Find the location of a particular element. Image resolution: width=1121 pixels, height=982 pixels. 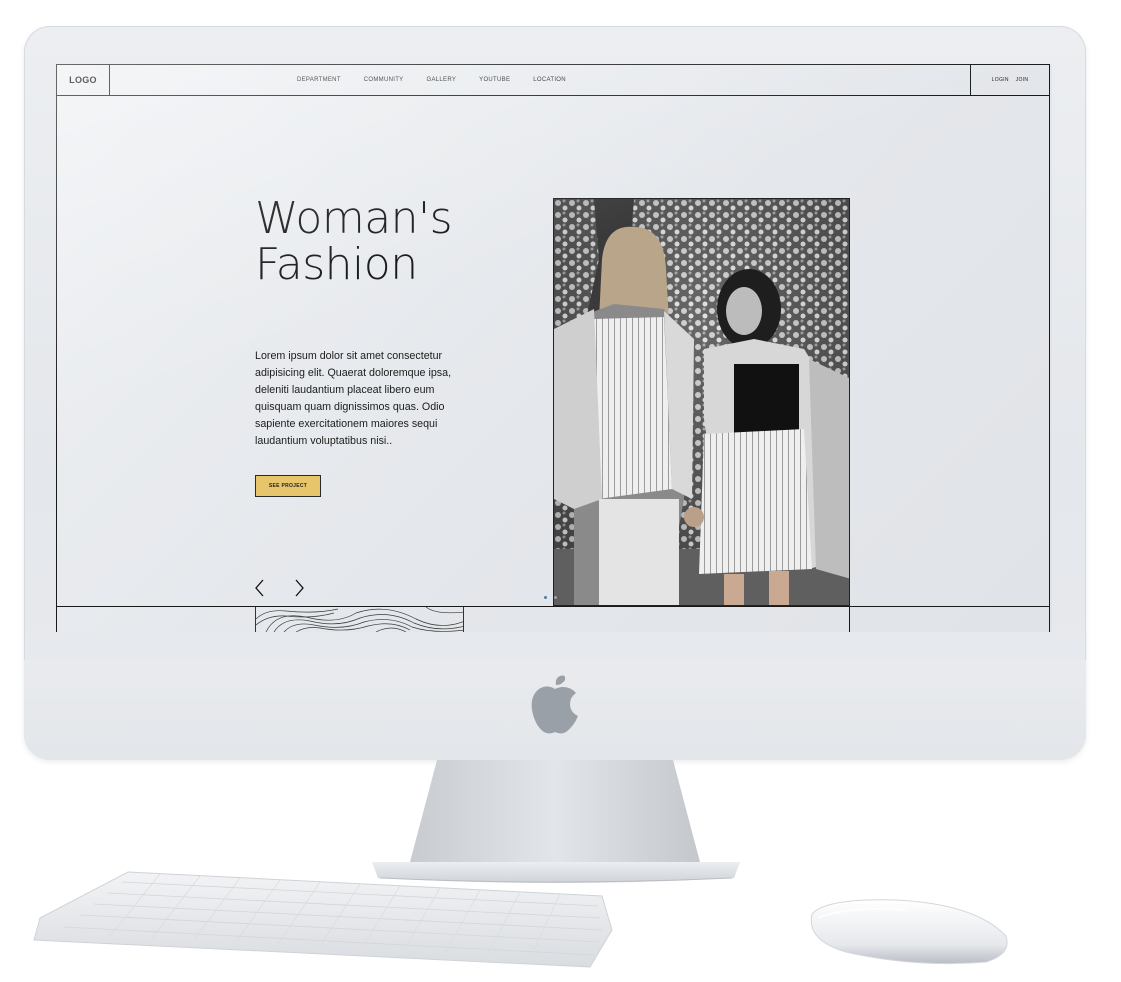

keyboard is located at coordinates (323, 919).